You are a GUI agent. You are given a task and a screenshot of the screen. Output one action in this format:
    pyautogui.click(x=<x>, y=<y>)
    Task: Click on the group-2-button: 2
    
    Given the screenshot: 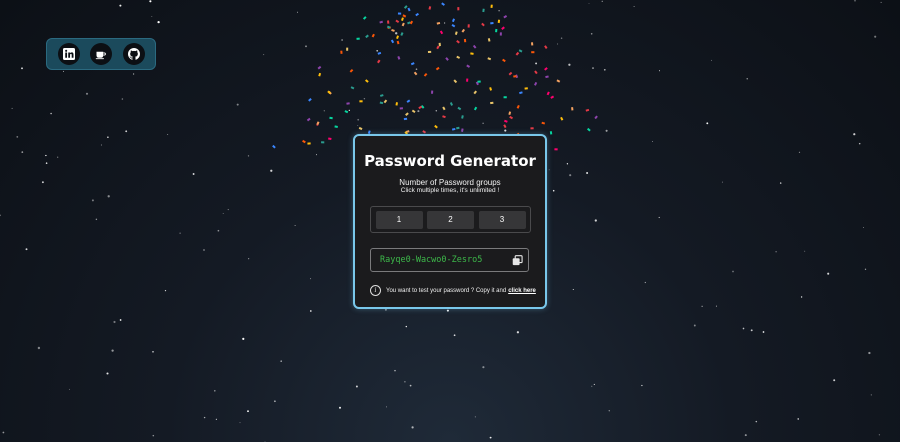 What is the action you would take?
    pyautogui.click(x=450, y=219)
    